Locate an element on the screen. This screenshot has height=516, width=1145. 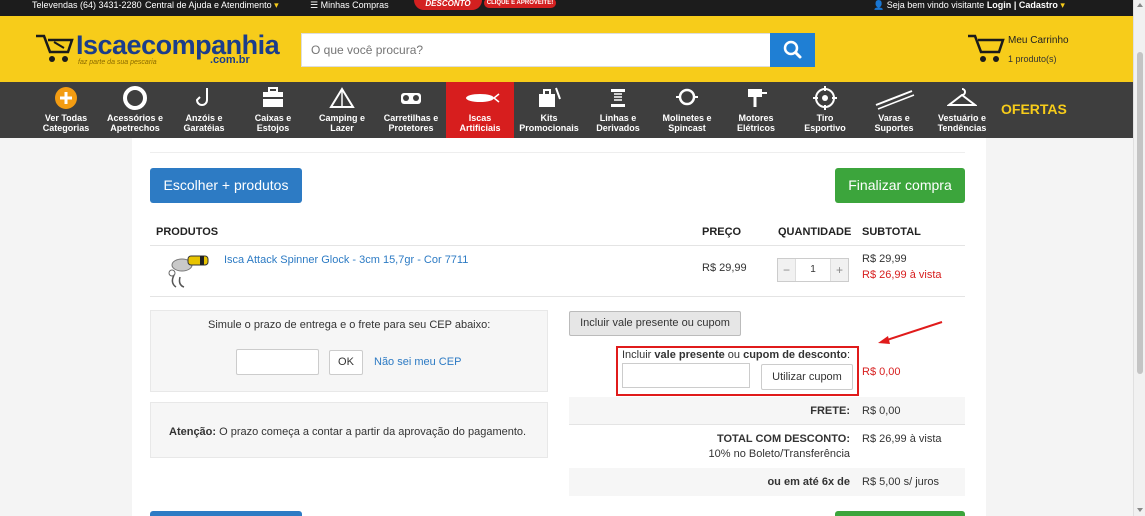
nav-item-lines: Linhas e Derivados is located at coordinates (618, 110).